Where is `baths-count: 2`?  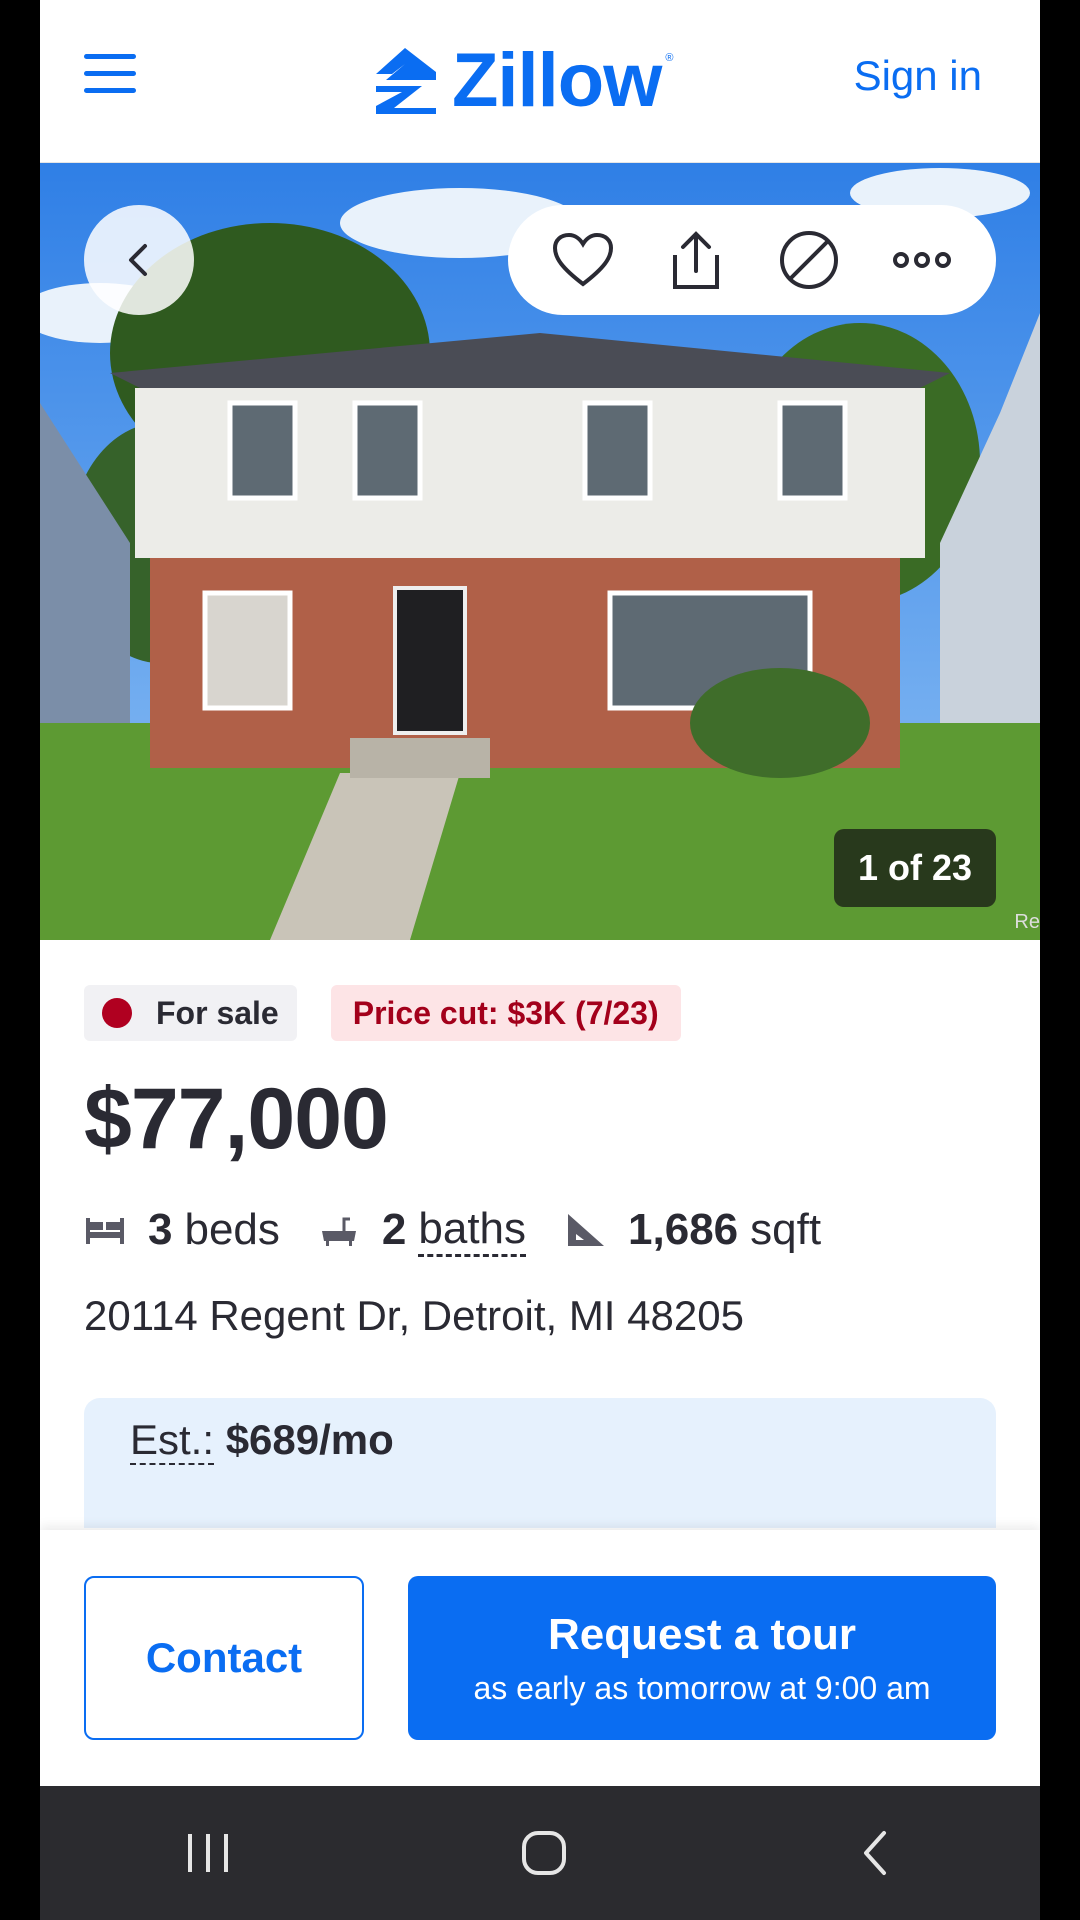 baths-count: 2 is located at coordinates (394, 1229).